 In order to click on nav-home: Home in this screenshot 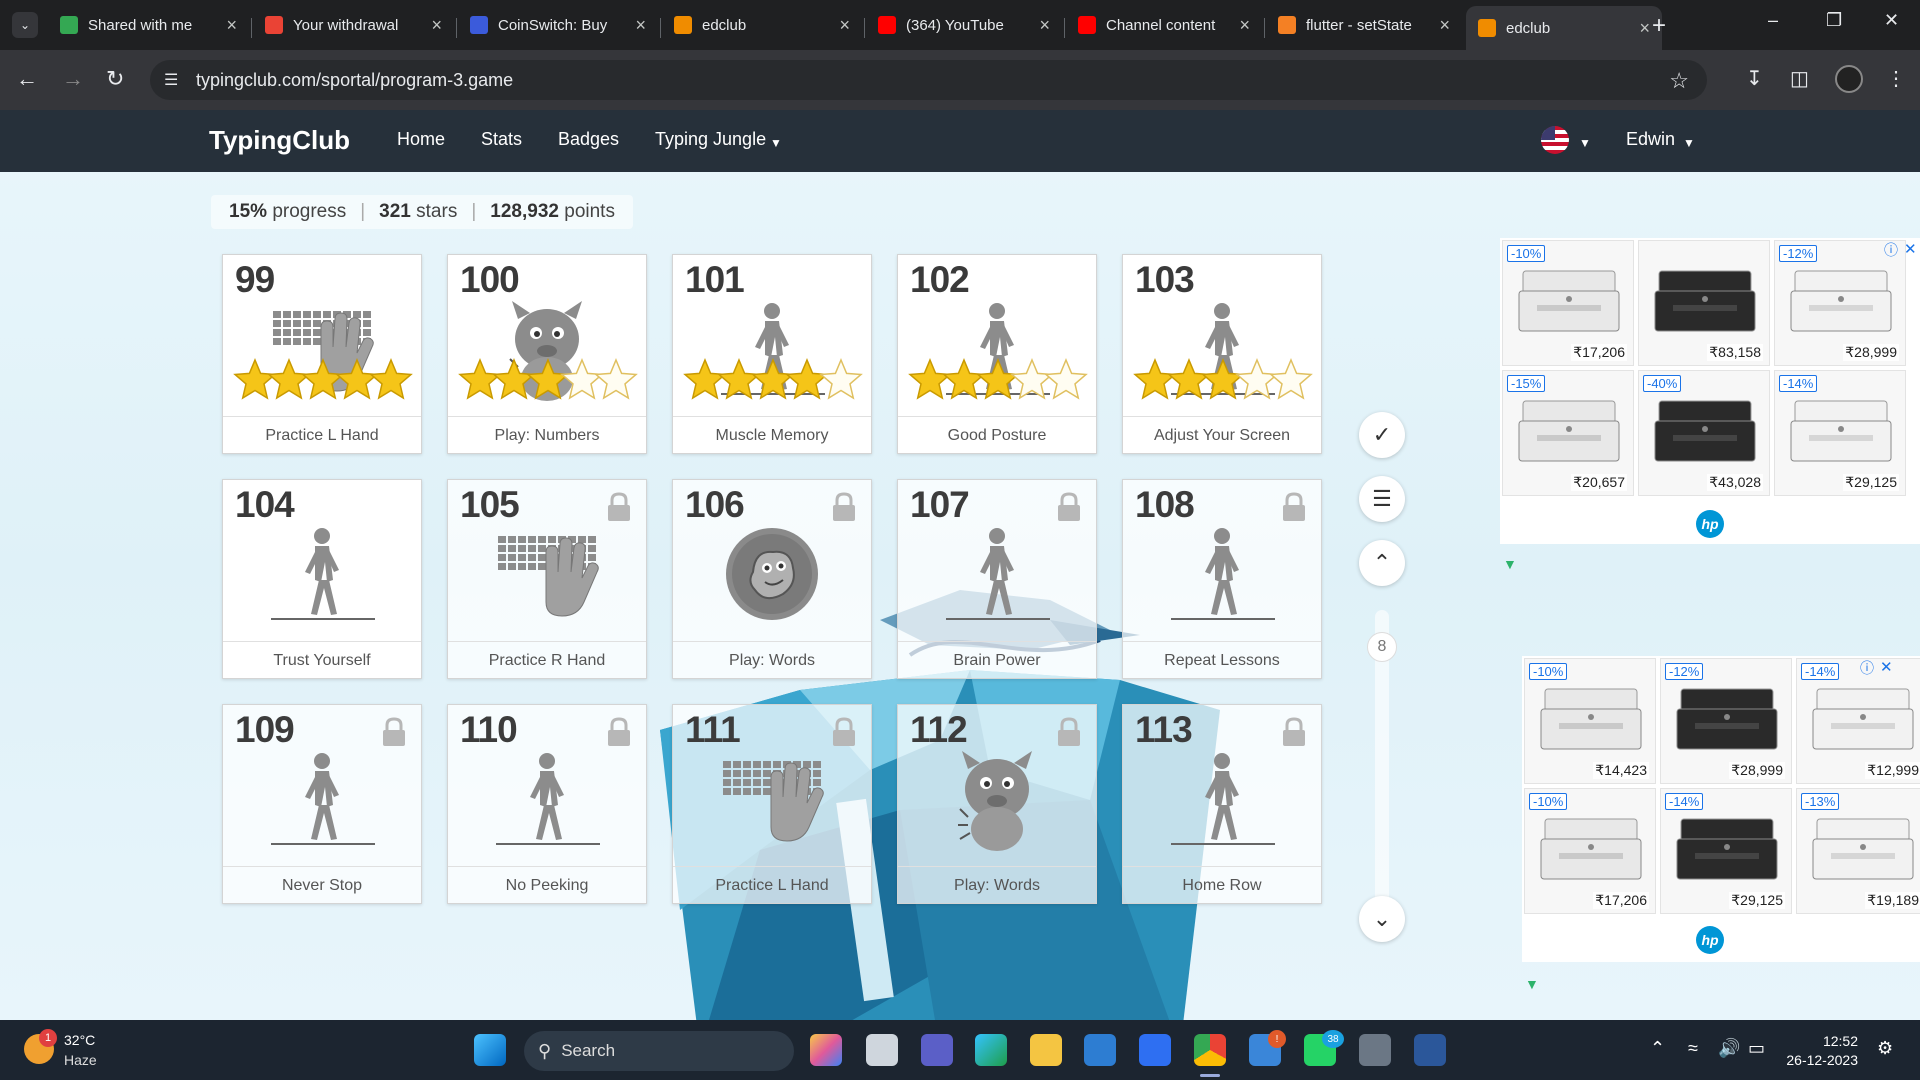, I will do `click(421, 139)`.